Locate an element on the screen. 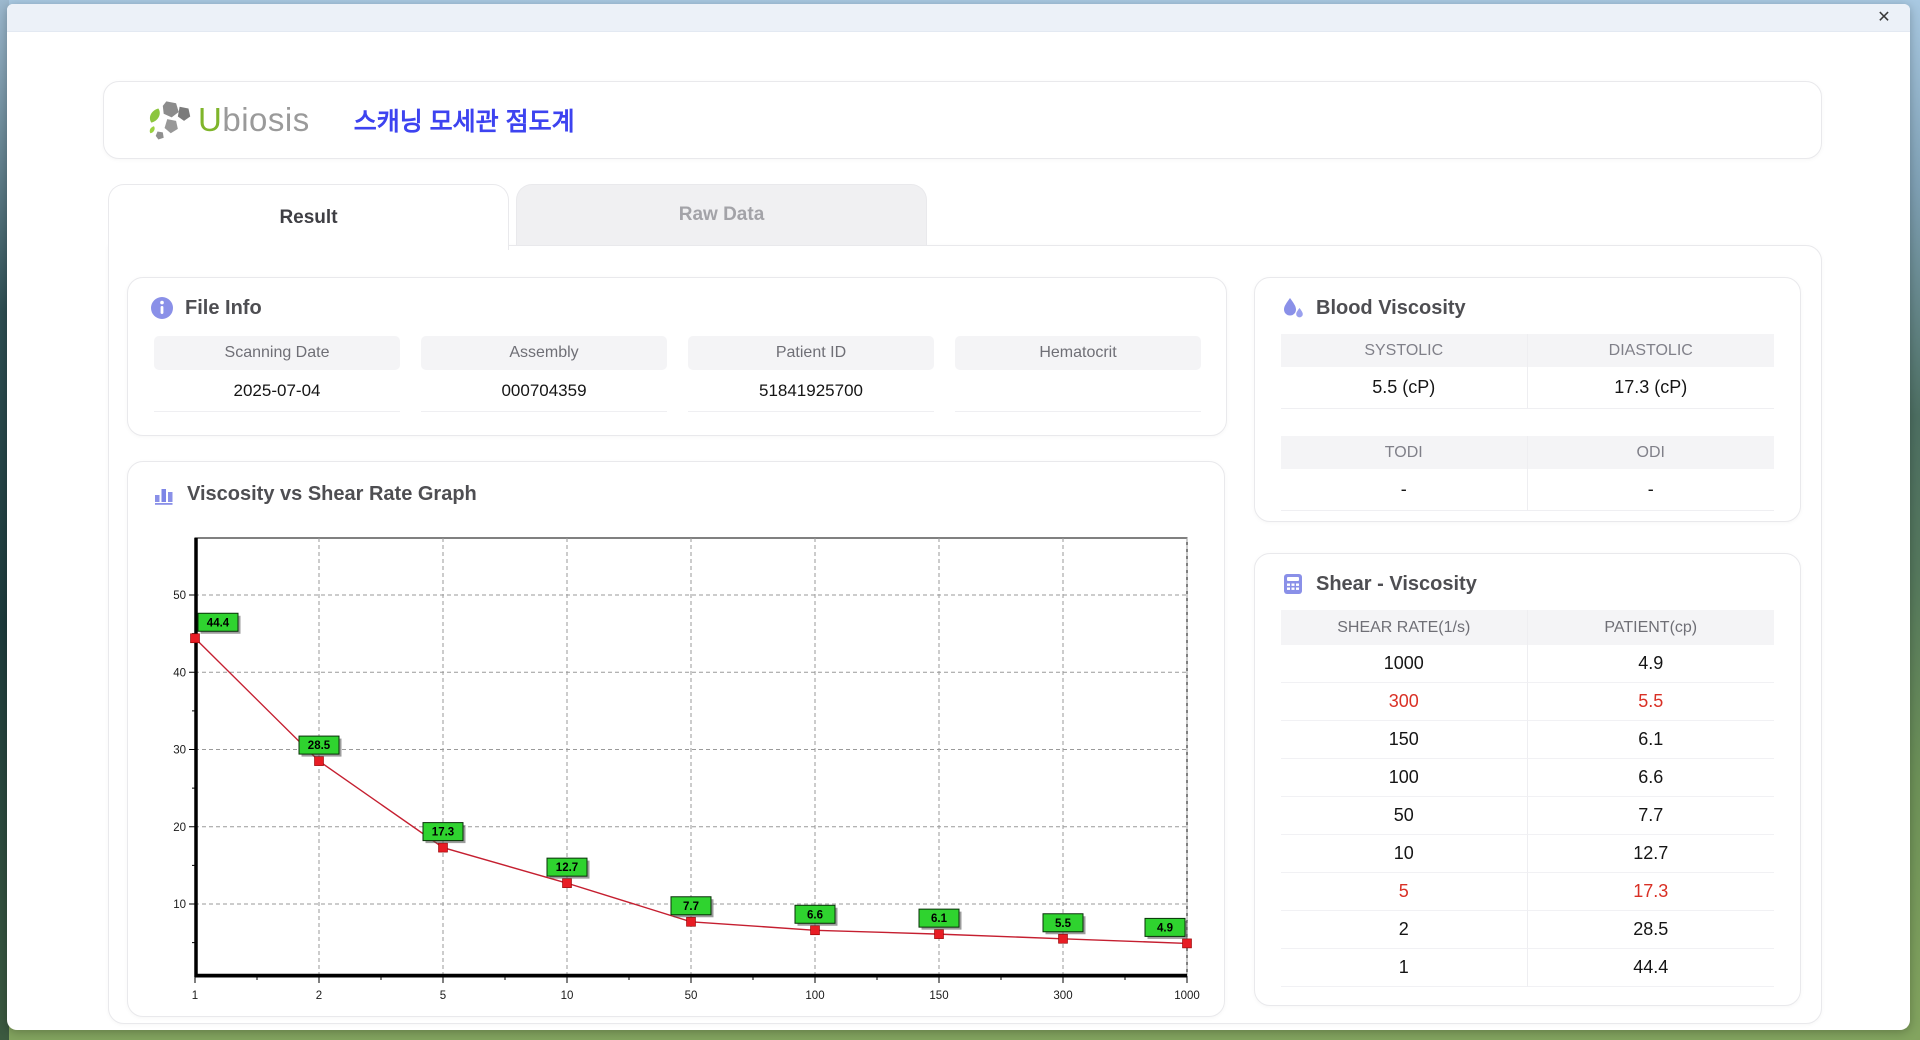  x-tick-label: 50 is located at coordinates (691, 996).